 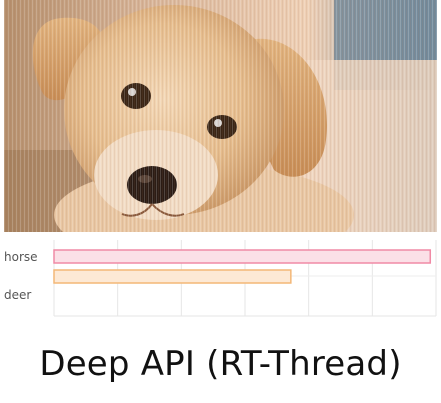 What do you see at coordinates (17, 295) in the screenshot?
I see `category-label-deer: deer` at bounding box center [17, 295].